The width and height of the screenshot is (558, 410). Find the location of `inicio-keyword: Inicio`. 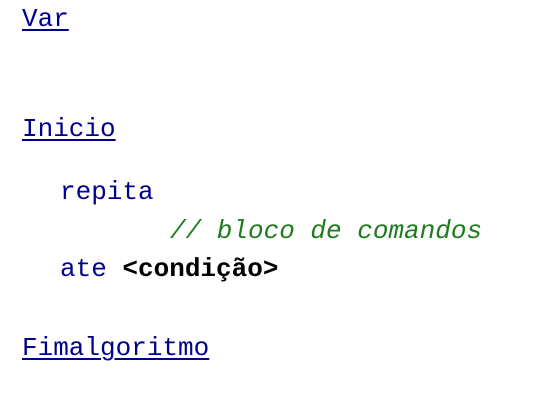

inicio-keyword: Inicio is located at coordinates (69, 129).